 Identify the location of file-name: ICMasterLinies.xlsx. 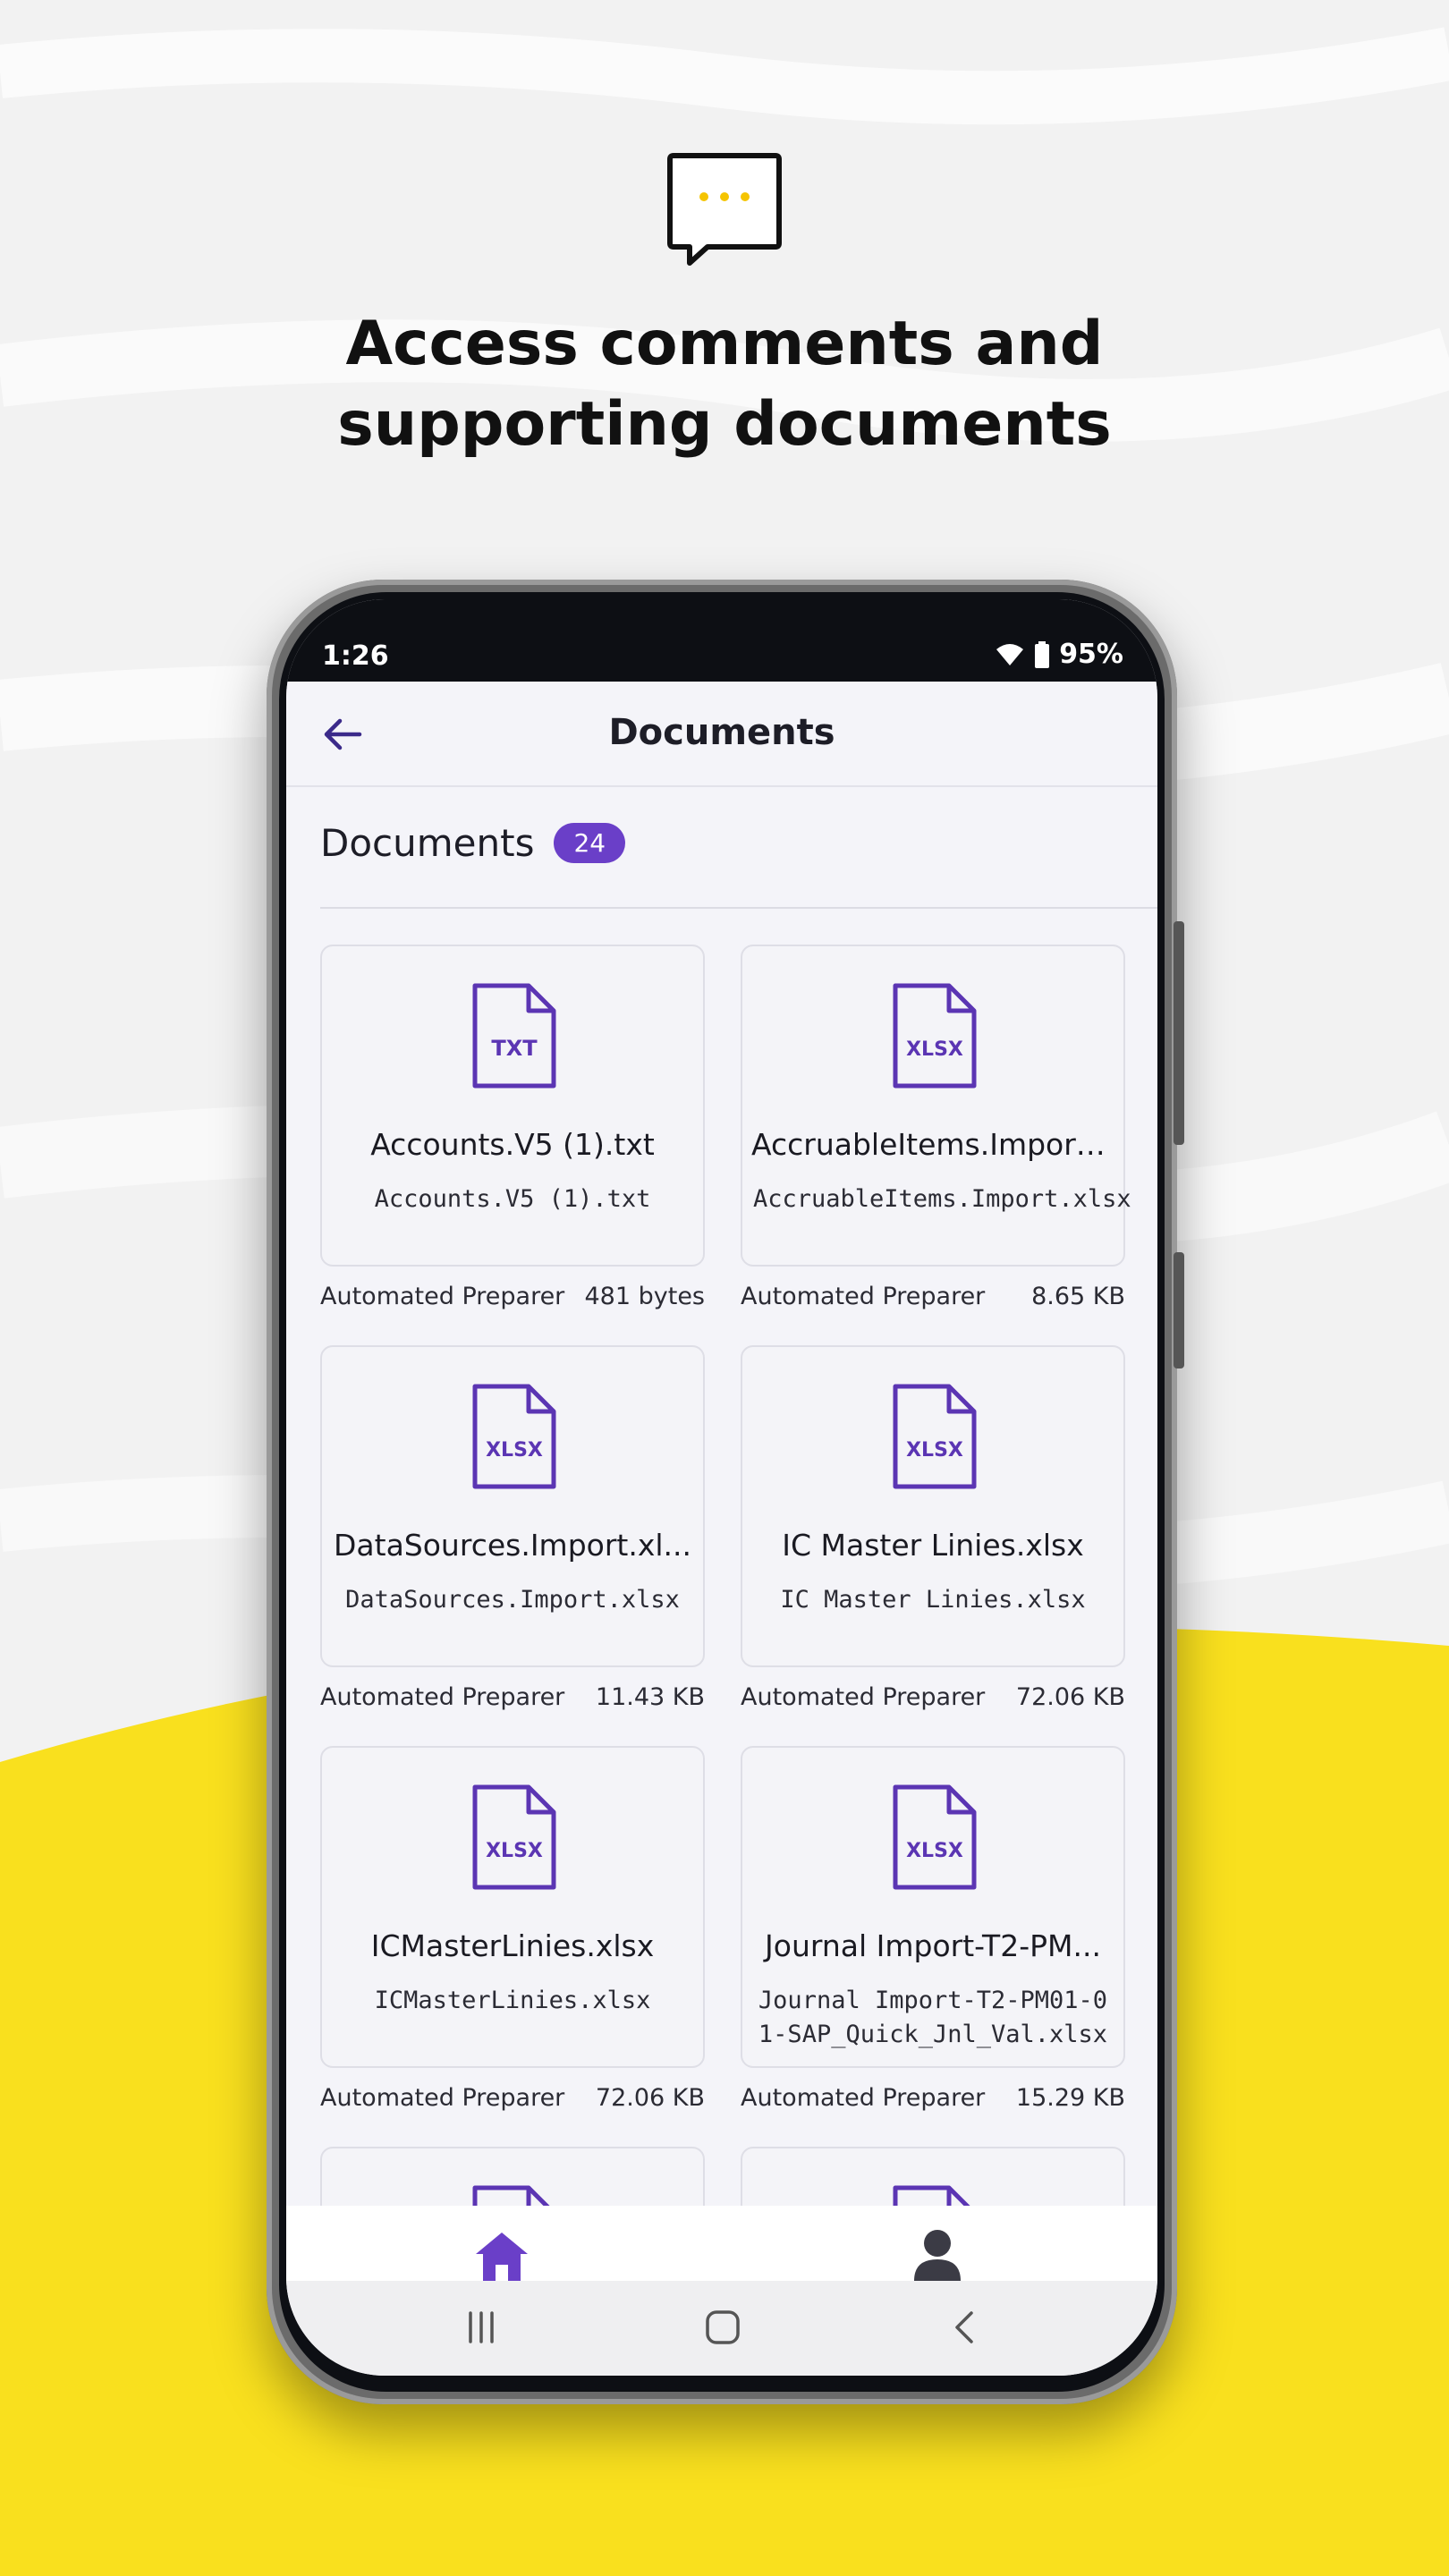
(512, 1945).